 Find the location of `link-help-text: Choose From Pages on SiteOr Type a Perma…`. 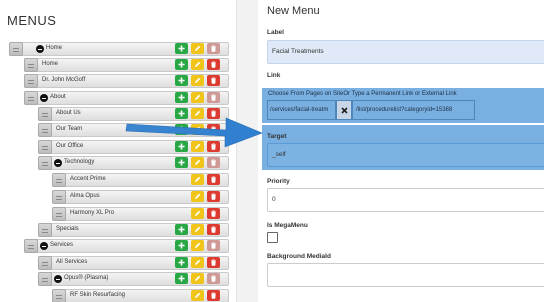

link-help-text: Choose From Pages on SiteOr Type a Perma… is located at coordinates (362, 94).